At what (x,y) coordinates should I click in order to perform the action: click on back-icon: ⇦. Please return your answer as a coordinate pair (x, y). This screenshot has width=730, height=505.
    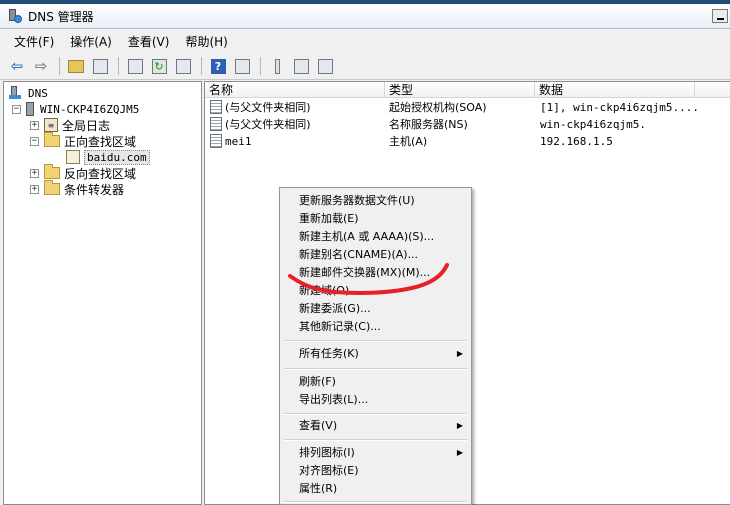
    Looking at the image, I should click on (17, 65).